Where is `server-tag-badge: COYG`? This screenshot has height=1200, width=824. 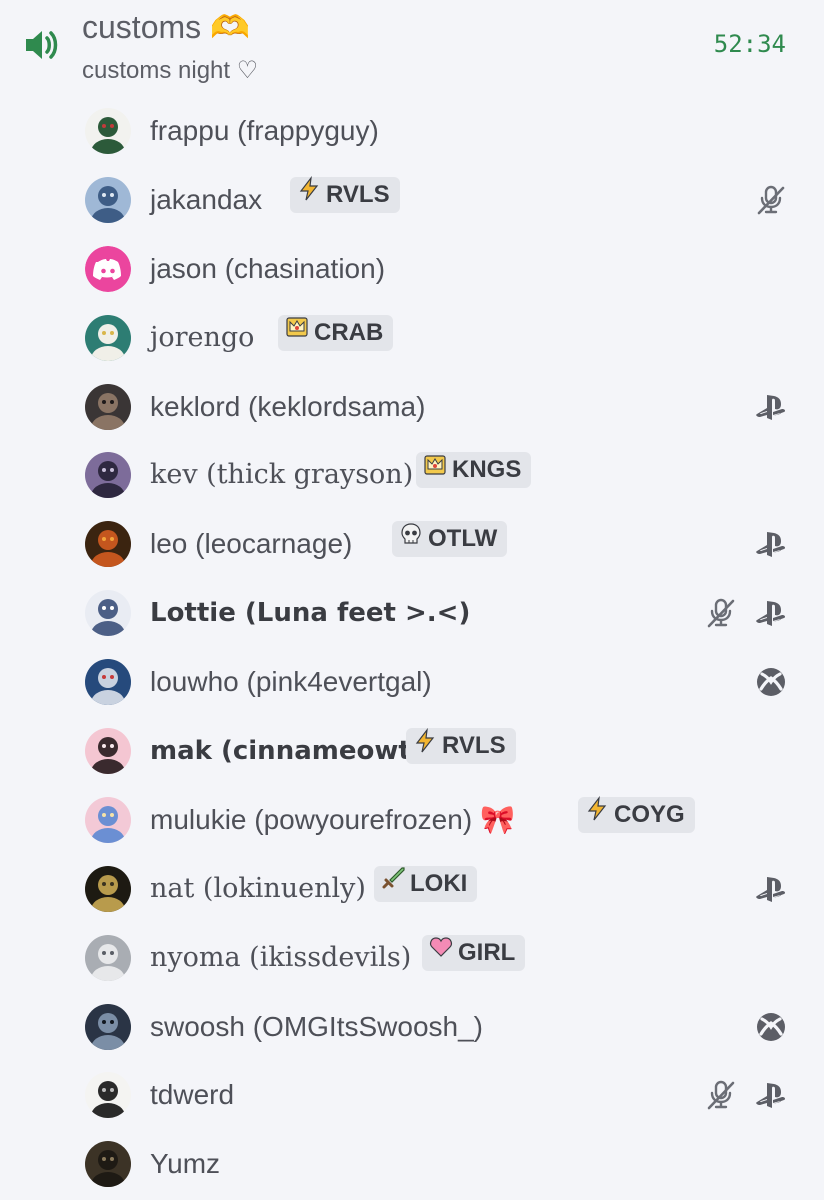
server-tag-badge: COYG is located at coordinates (636, 814).